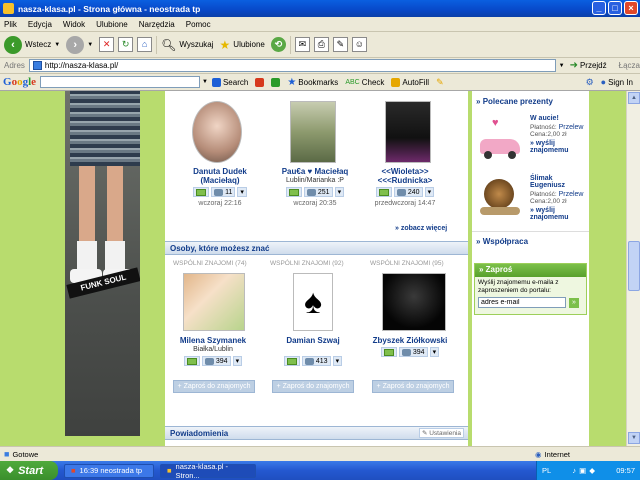  What do you see at coordinates (440, 82) in the screenshot?
I see `highlight-button: ✎` at bounding box center [440, 82].